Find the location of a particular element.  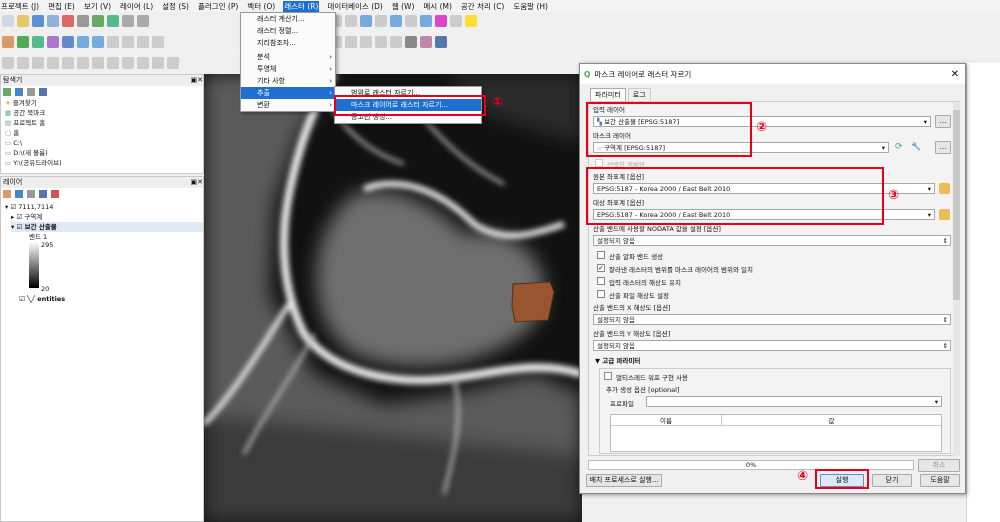

browser-item-icon: ▦ is located at coordinates (9, 113).